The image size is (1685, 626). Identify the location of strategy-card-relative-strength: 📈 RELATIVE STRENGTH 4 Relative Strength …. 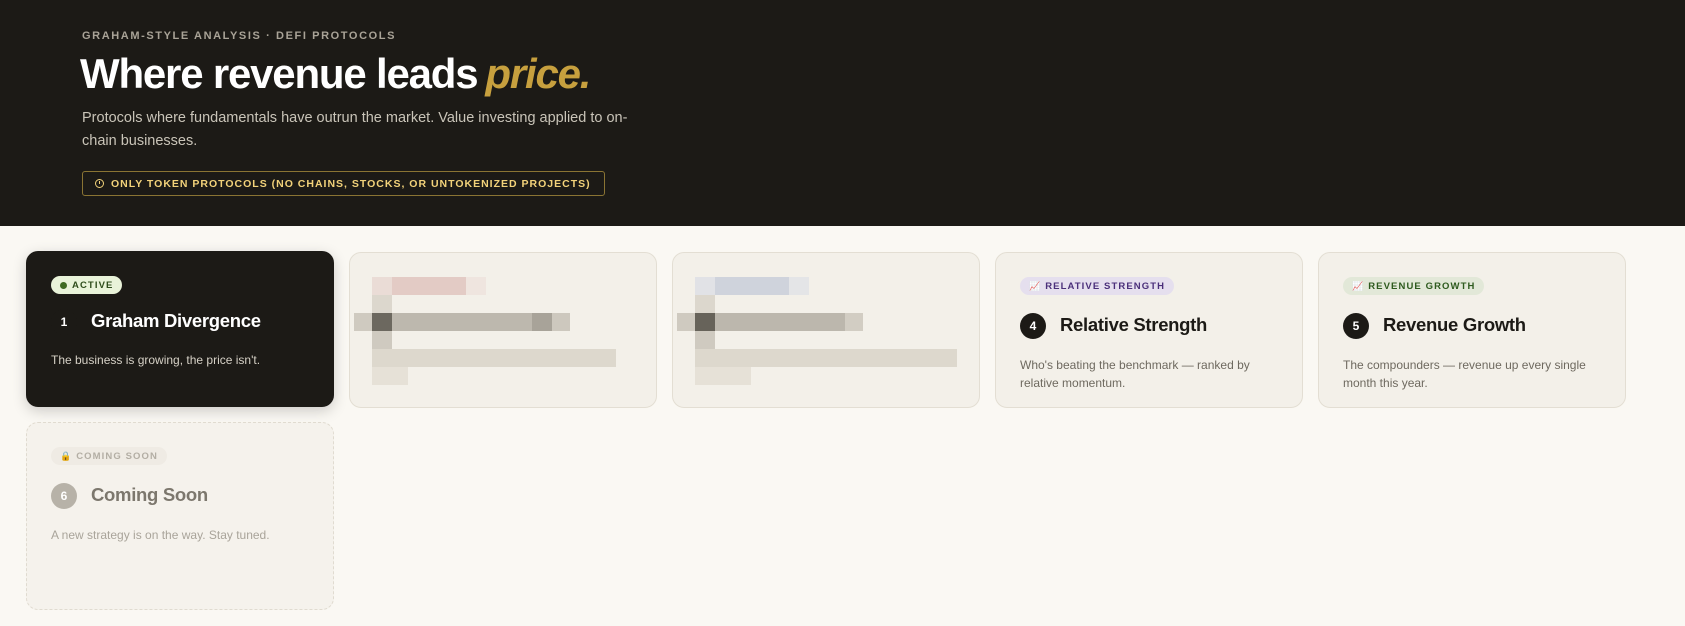
(1149, 330).